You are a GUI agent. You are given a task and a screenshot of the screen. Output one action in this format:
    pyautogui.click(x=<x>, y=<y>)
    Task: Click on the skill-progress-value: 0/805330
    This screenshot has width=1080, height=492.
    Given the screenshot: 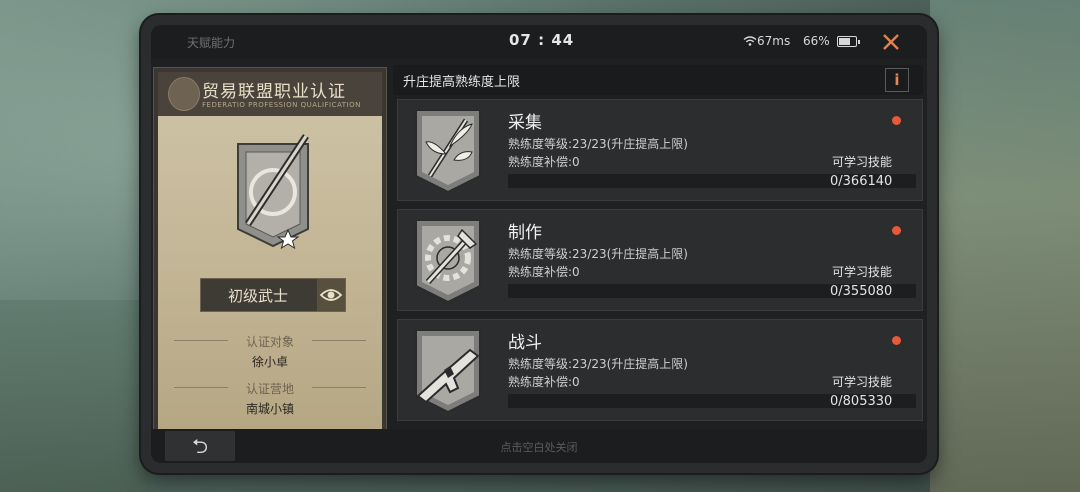 What is the action you would take?
    pyautogui.click(x=861, y=401)
    